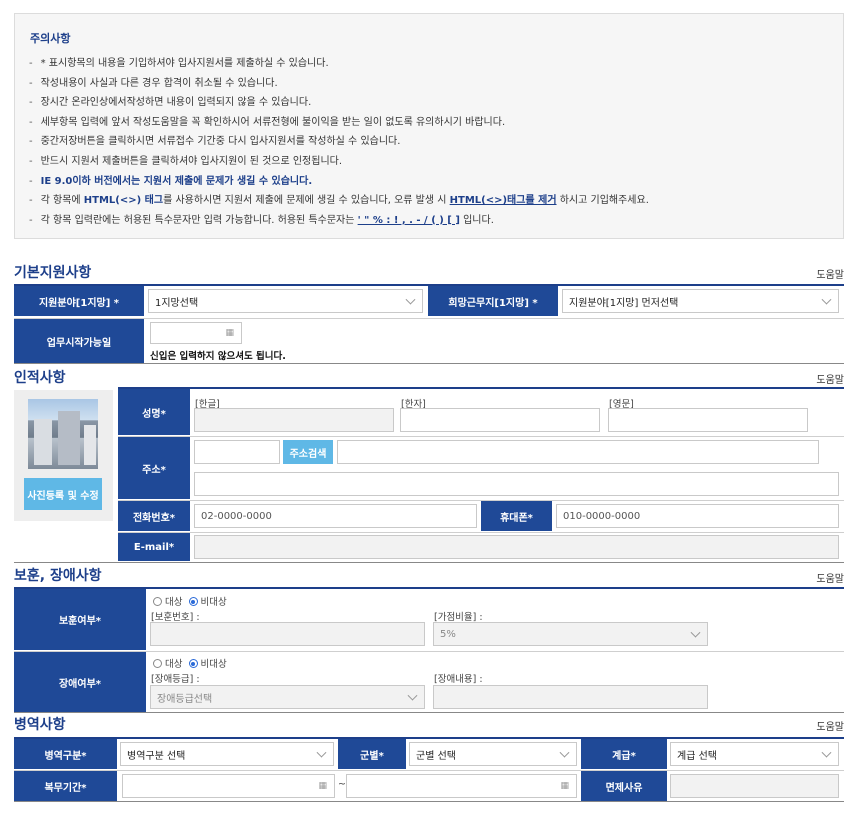 The width and height of the screenshot is (856, 816). What do you see at coordinates (434, 84) in the screenshot?
I see `notice-item: 작성내용이 사실과 다른 경우 합격이 취소될 수 있습니다.` at bounding box center [434, 84].